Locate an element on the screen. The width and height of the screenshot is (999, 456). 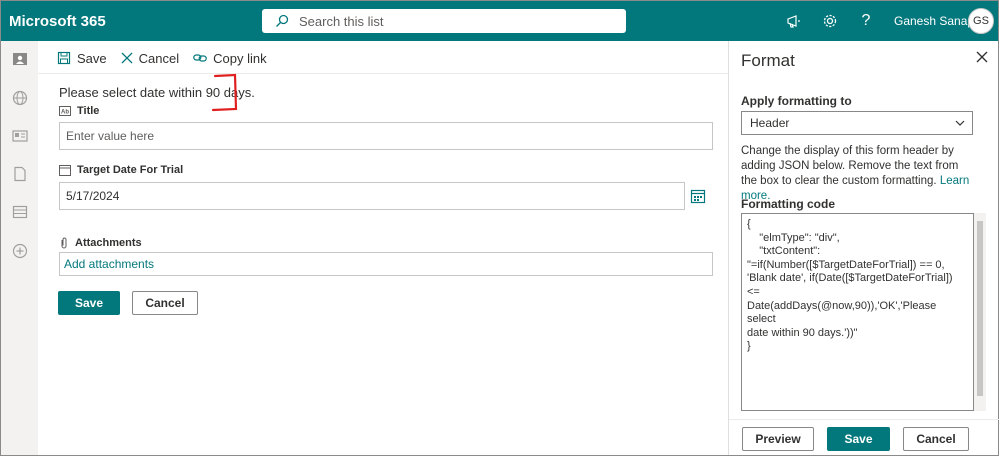
apply-formatting-value: Header is located at coordinates (770, 123).